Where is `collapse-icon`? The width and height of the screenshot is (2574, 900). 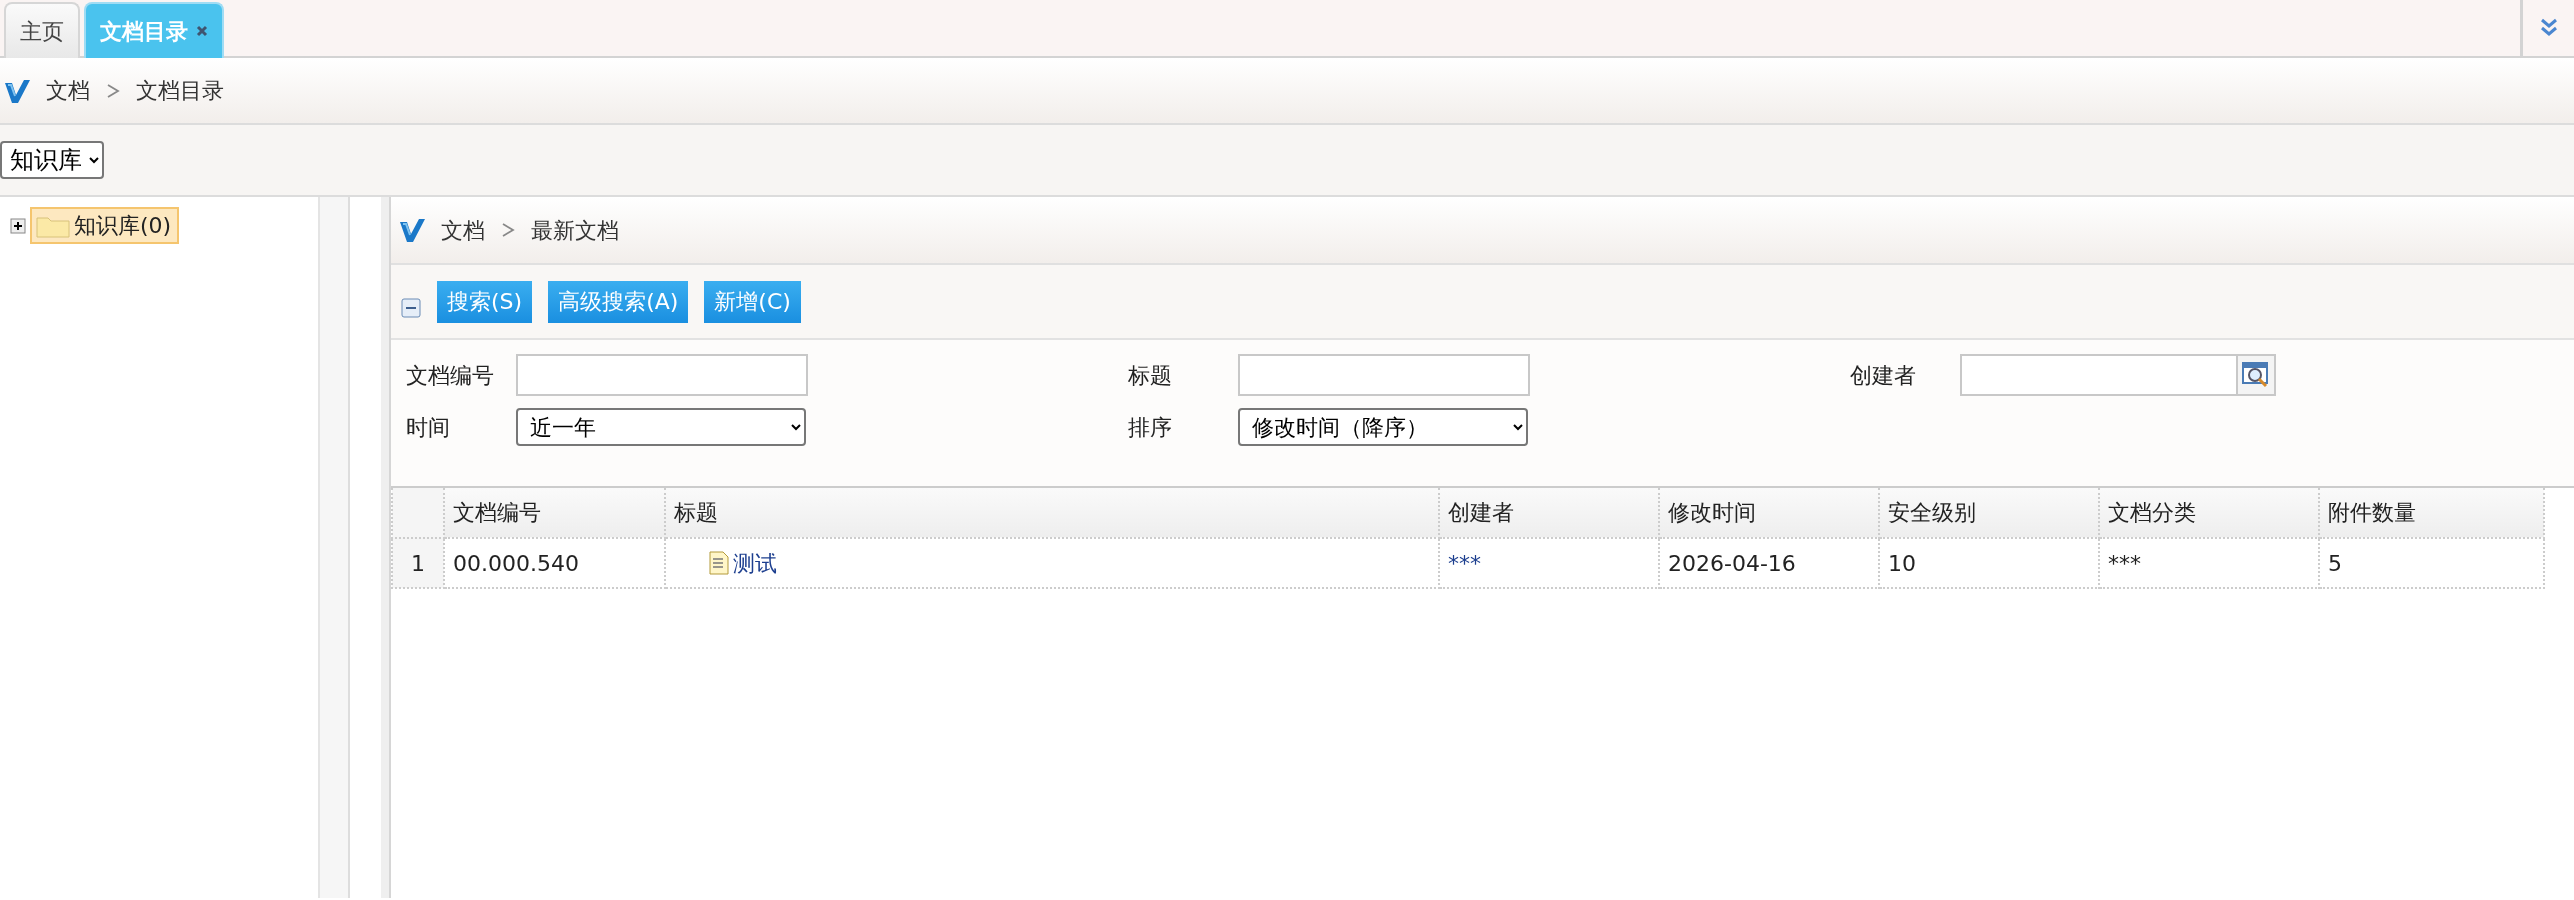
collapse-icon is located at coordinates (411, 307).